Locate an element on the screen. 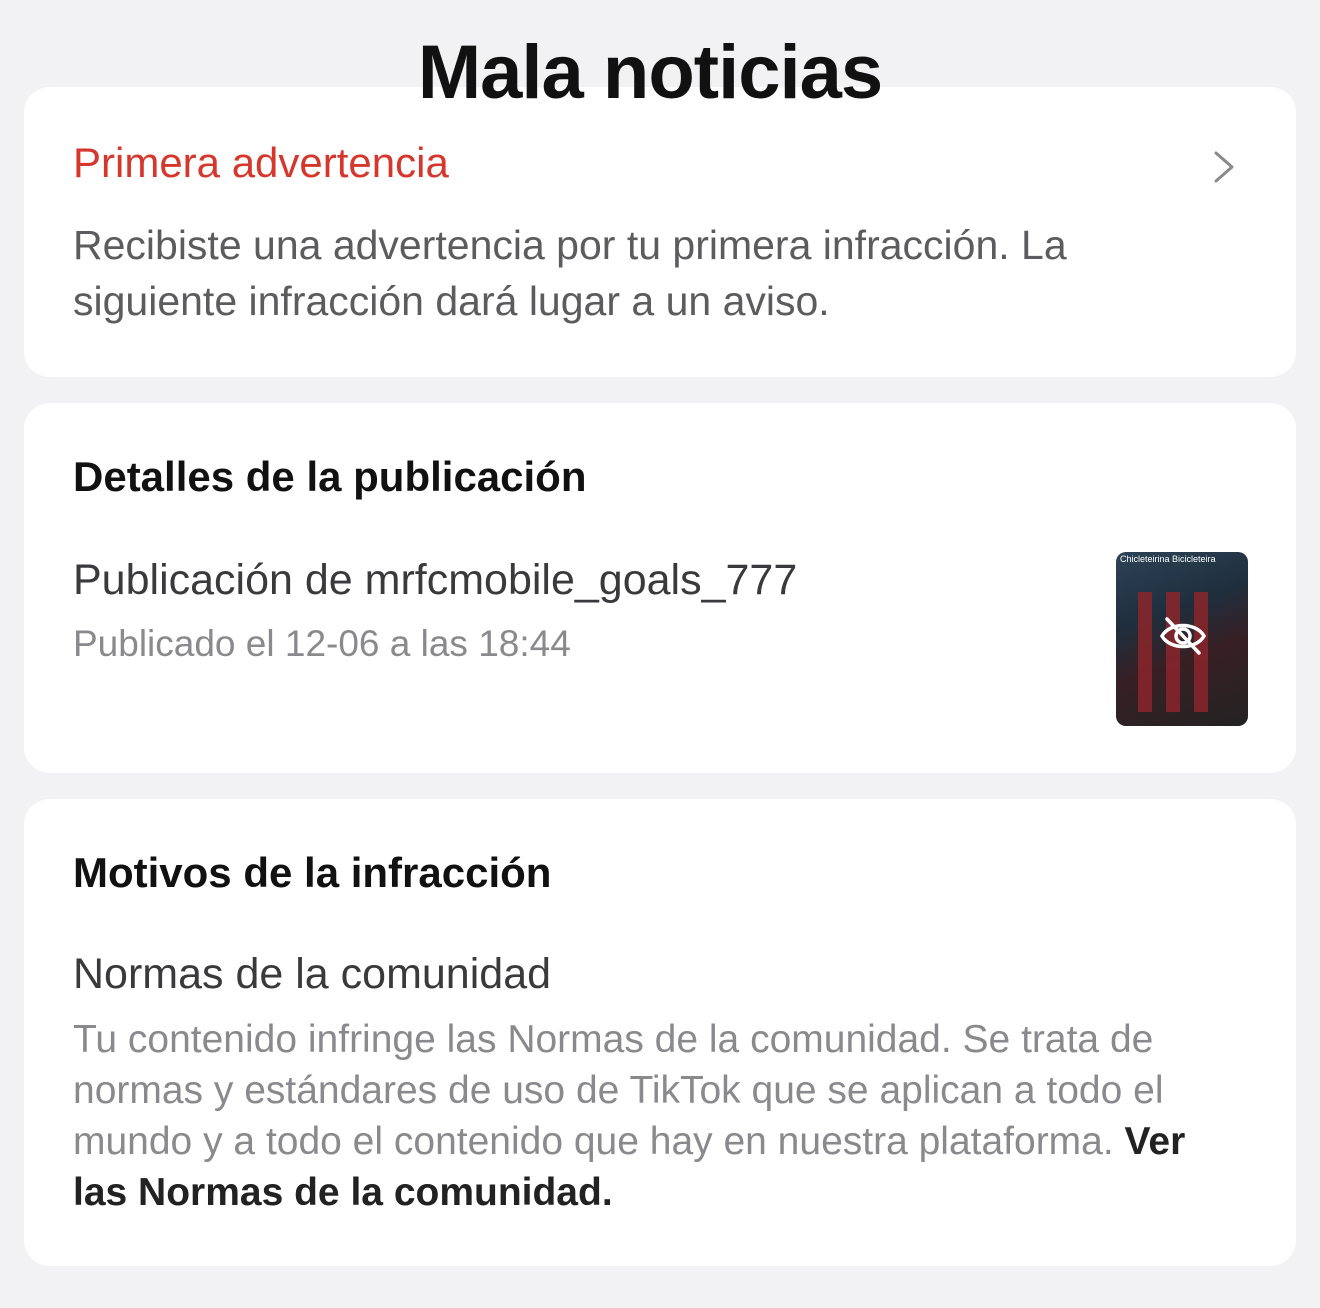  post-thumbnail: Chicleteirina Bicicleteira is located at coordinates (1182, 639).